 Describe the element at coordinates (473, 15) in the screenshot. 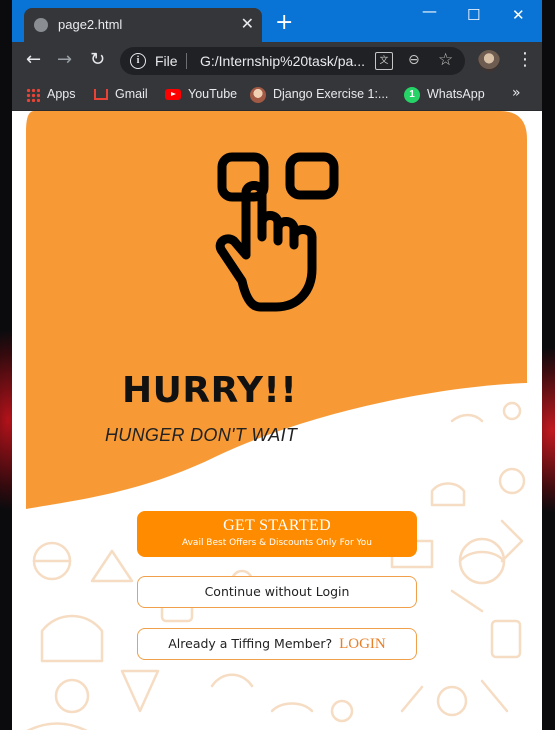

I see `maximize-icon: ☐` at that location.